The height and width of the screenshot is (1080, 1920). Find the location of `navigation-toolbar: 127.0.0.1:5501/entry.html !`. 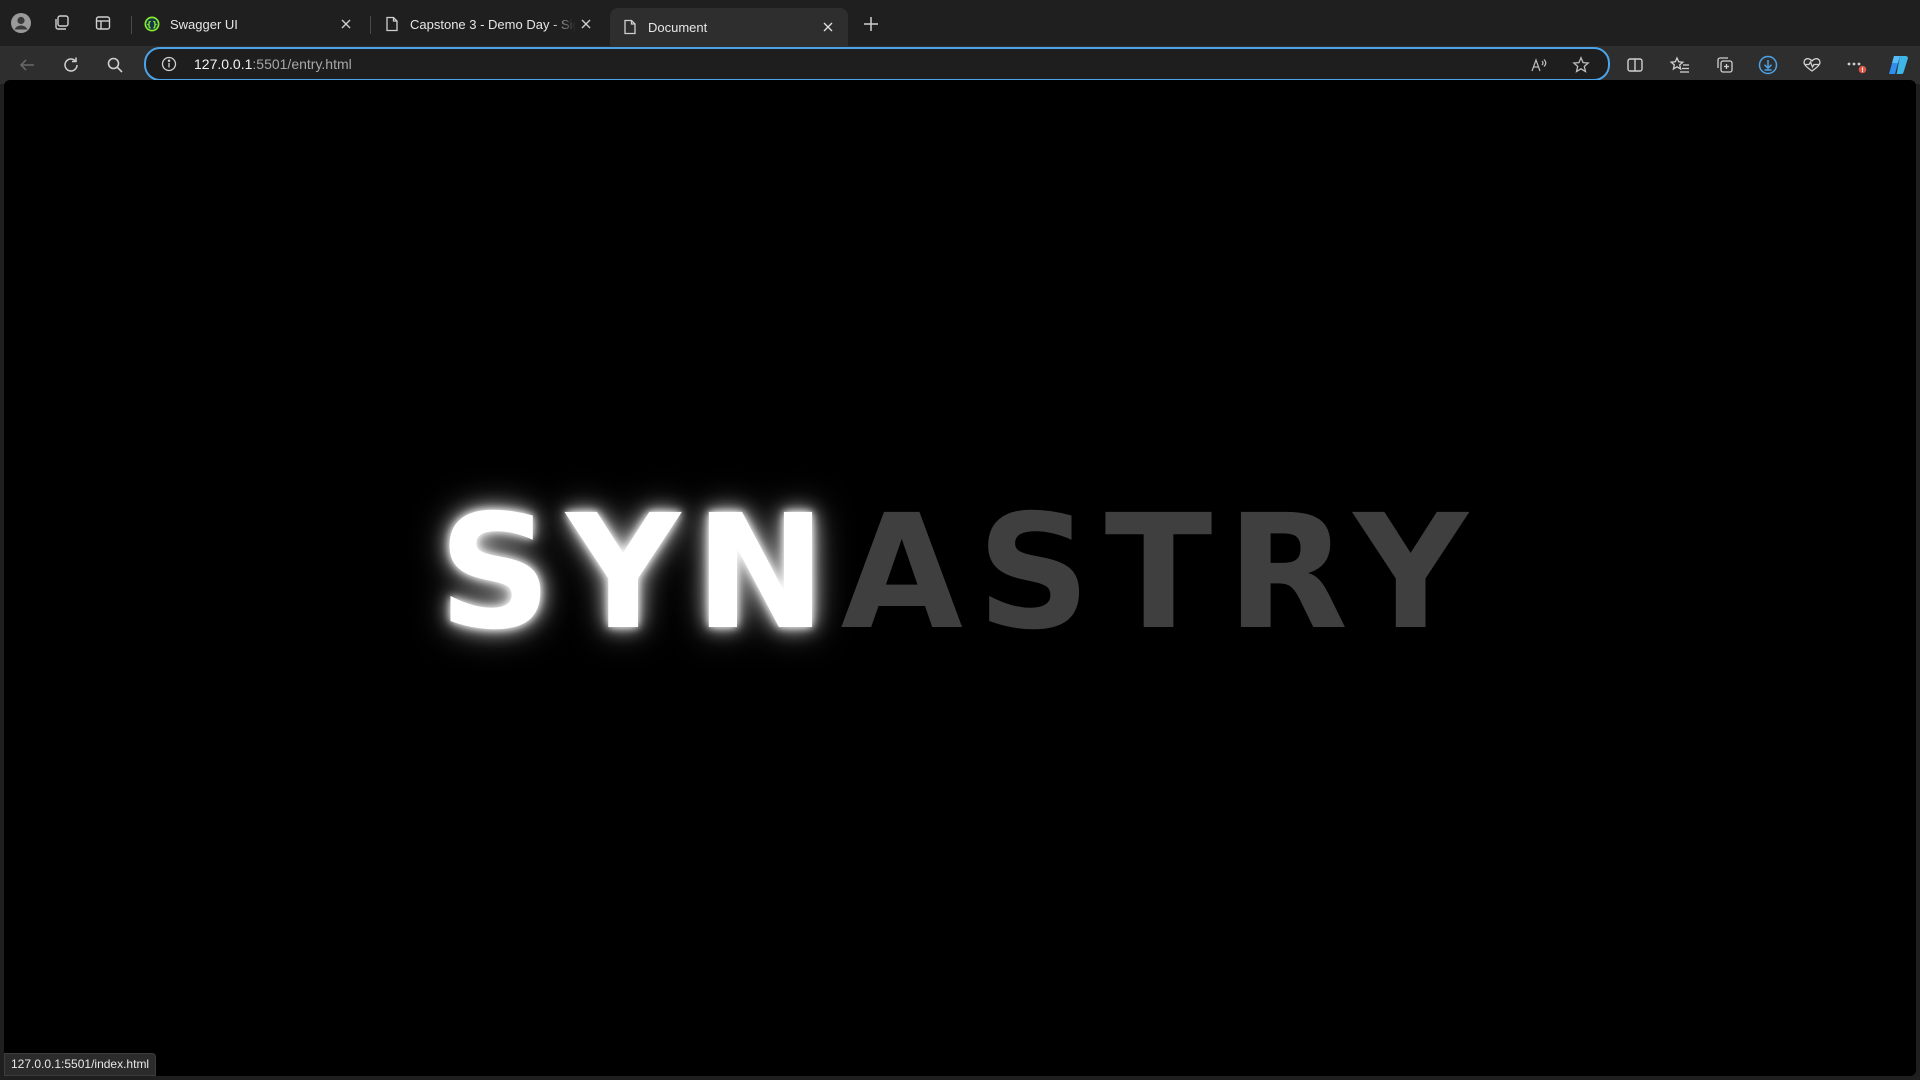

navigation-toolbar: 127.0.0.1:5501/entry.html ! is located at coordinates (960, 65).